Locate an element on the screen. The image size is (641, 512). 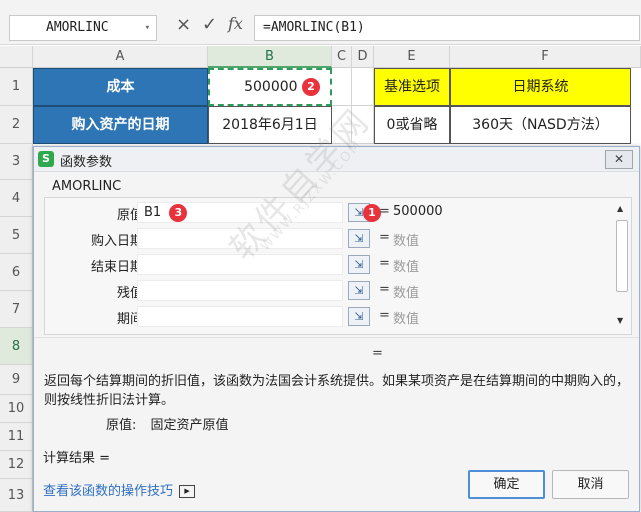
argument-result: 500000 is located at coordinates (418, 211).